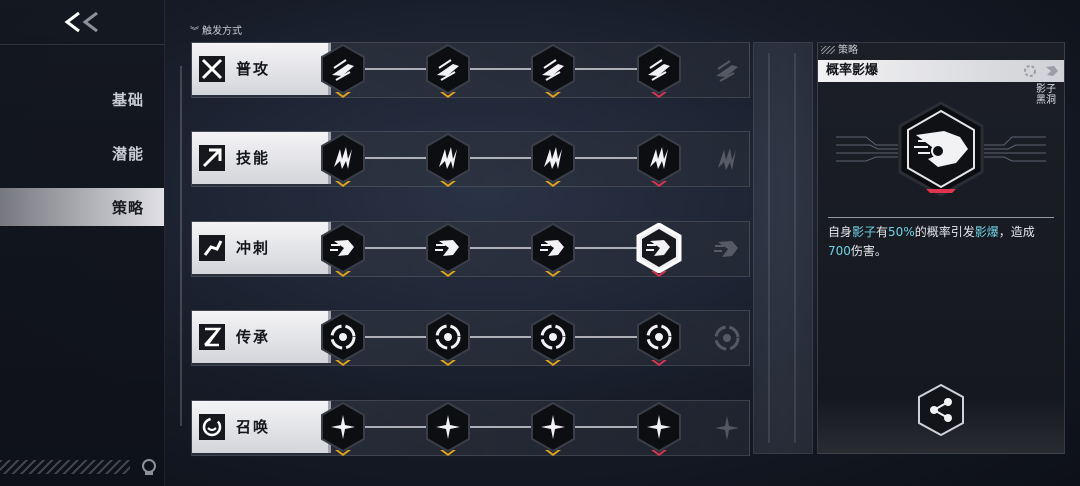 Image resolution: width=1080 pixels, height=486 pixels. Describe the element at coordinates (253, 69) in the screenshot. I see `row-label-text: 普攻` at that location.